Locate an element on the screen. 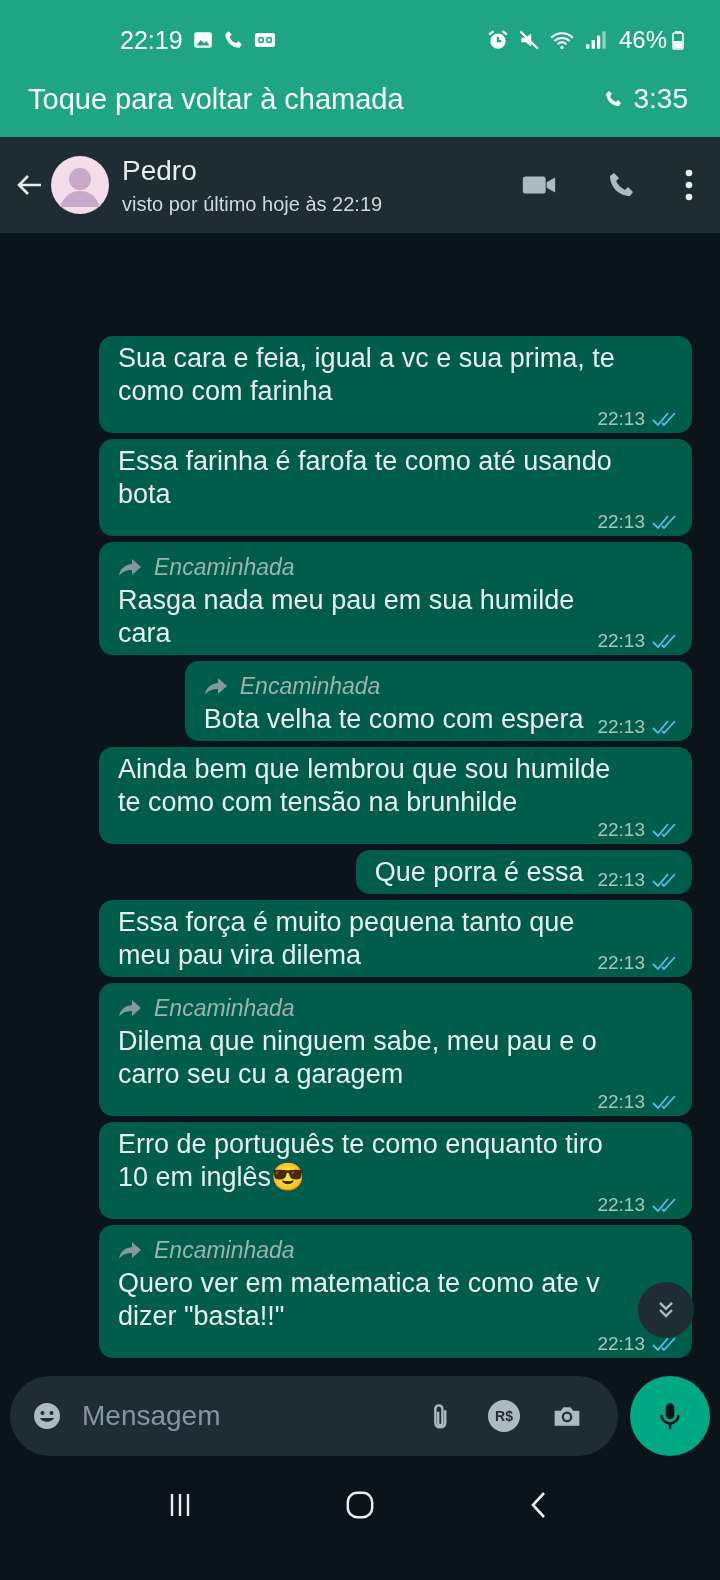 This screenshot has height=1580, width=720. message-text: Quero ver em matematica te como ate v dizer "basta!!" is located at coordinates (359, 1300).